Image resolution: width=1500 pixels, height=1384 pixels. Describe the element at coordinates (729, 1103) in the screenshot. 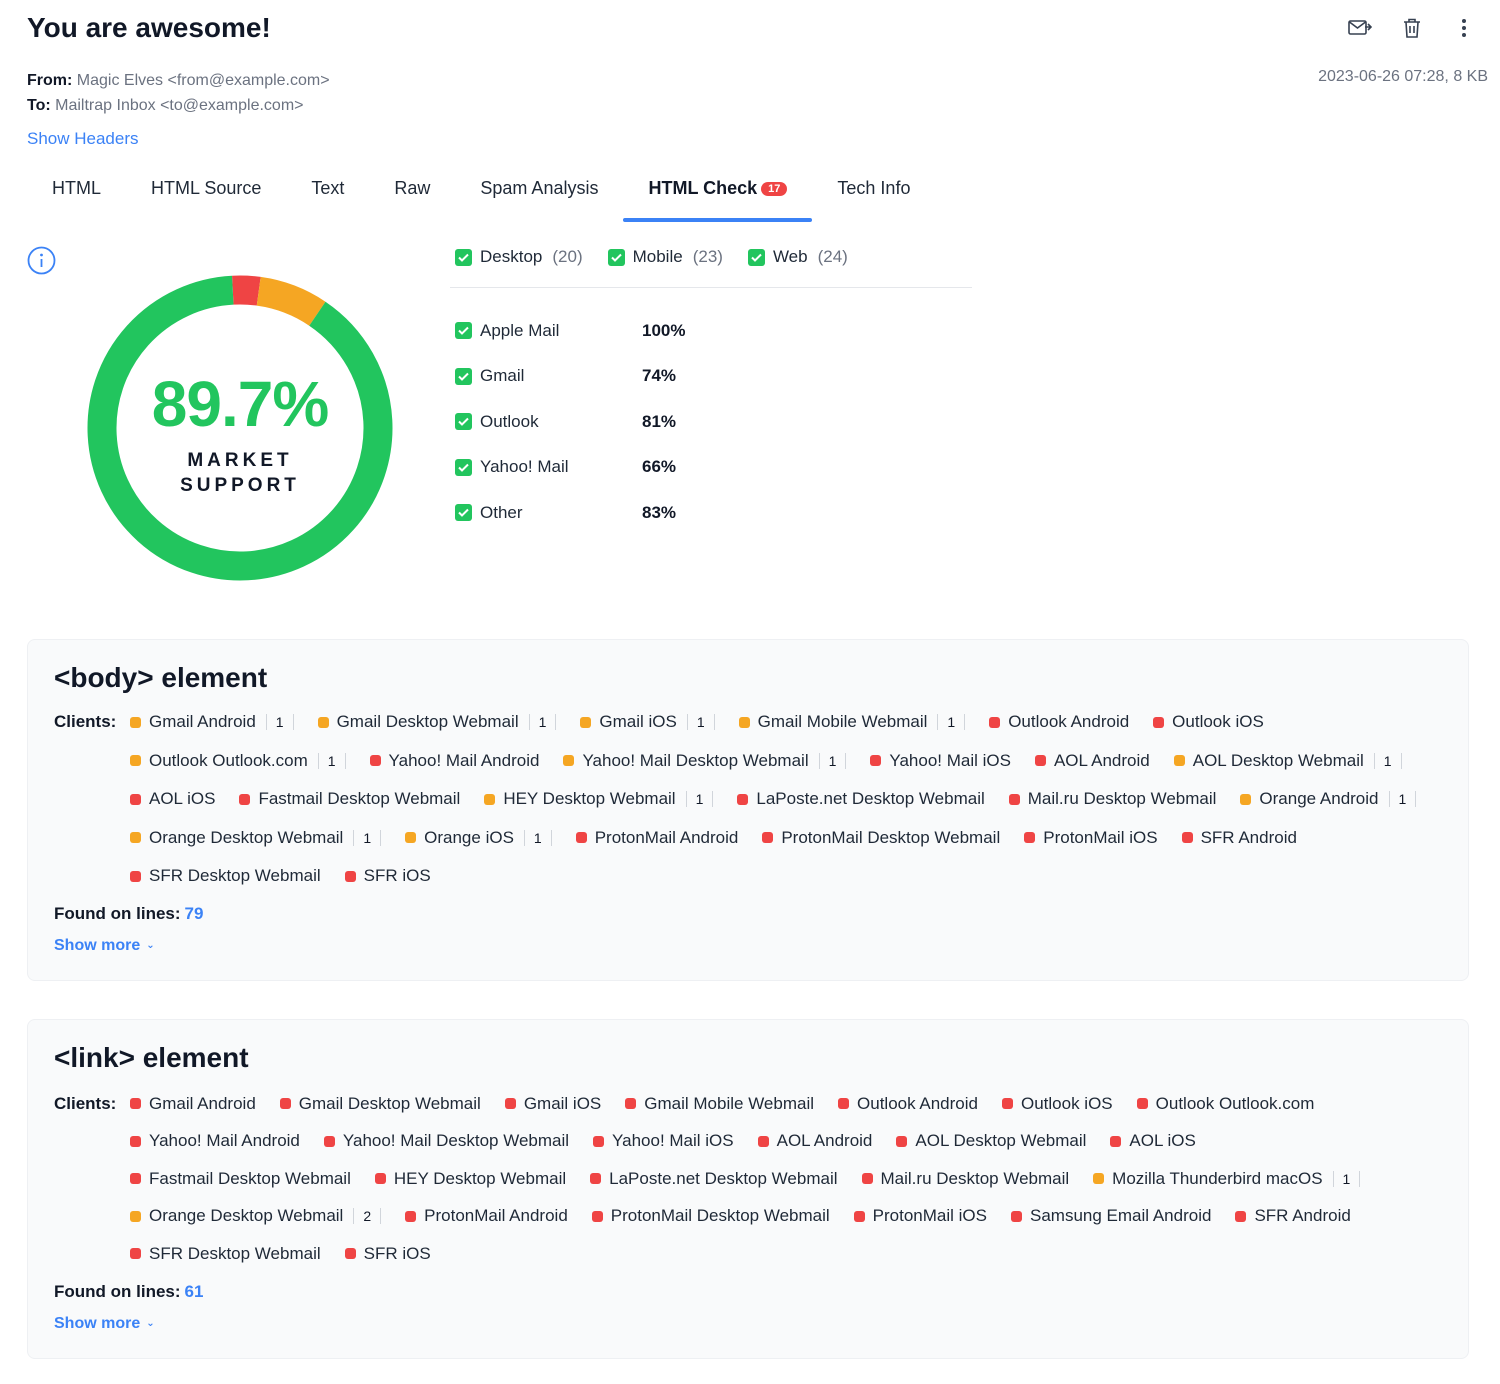

I see `client-chip-name: Gmail Mobile Webmail` at that location.